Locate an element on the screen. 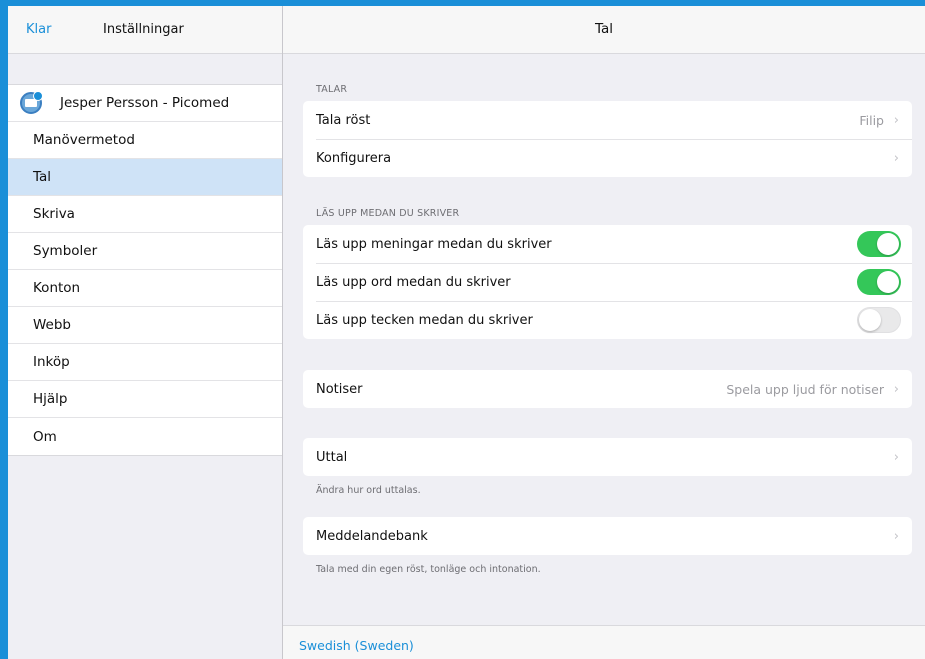 The image size is (925, 659). notifications-row: Notiser Spela upp ljud för notiser › is located at coordinates (607, 389).